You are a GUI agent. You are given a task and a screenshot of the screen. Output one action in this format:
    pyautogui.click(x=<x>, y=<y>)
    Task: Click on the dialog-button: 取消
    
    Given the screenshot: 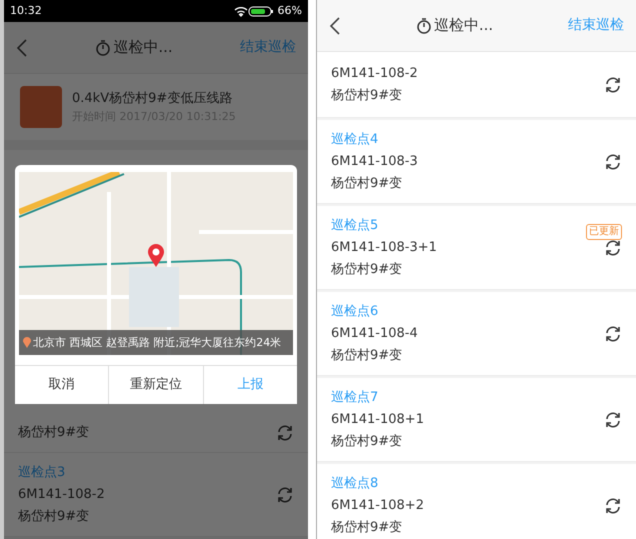 What is the action you would take?
    pyautogui.click(x=62, y=385)
    